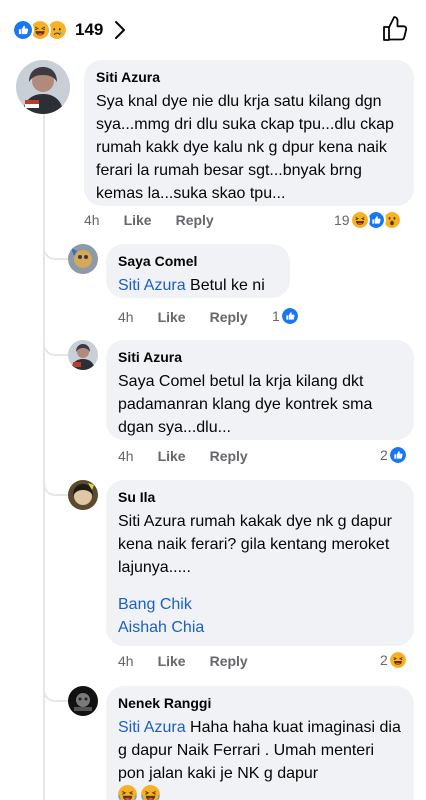  What do you see at coordinates (260, 497) in the screenshot?
I see `comment-author: Su Ila` at bounding box center [260, 497].